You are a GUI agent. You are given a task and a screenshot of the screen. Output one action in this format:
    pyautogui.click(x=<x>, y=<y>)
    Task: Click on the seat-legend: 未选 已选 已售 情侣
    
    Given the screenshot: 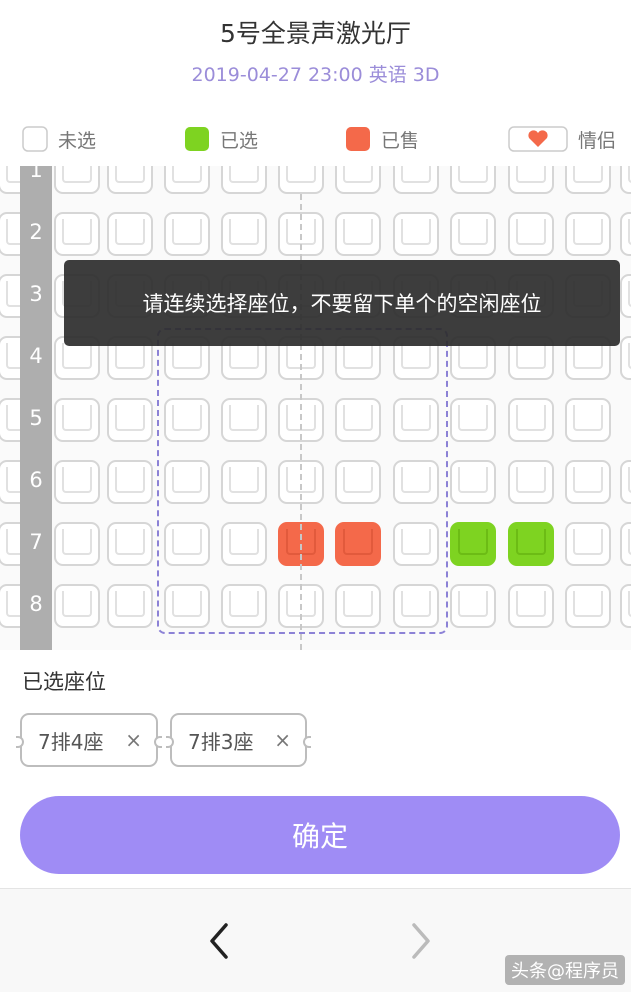 What is the action you would take?
    pyautogui.click(x=315, y=139)
    